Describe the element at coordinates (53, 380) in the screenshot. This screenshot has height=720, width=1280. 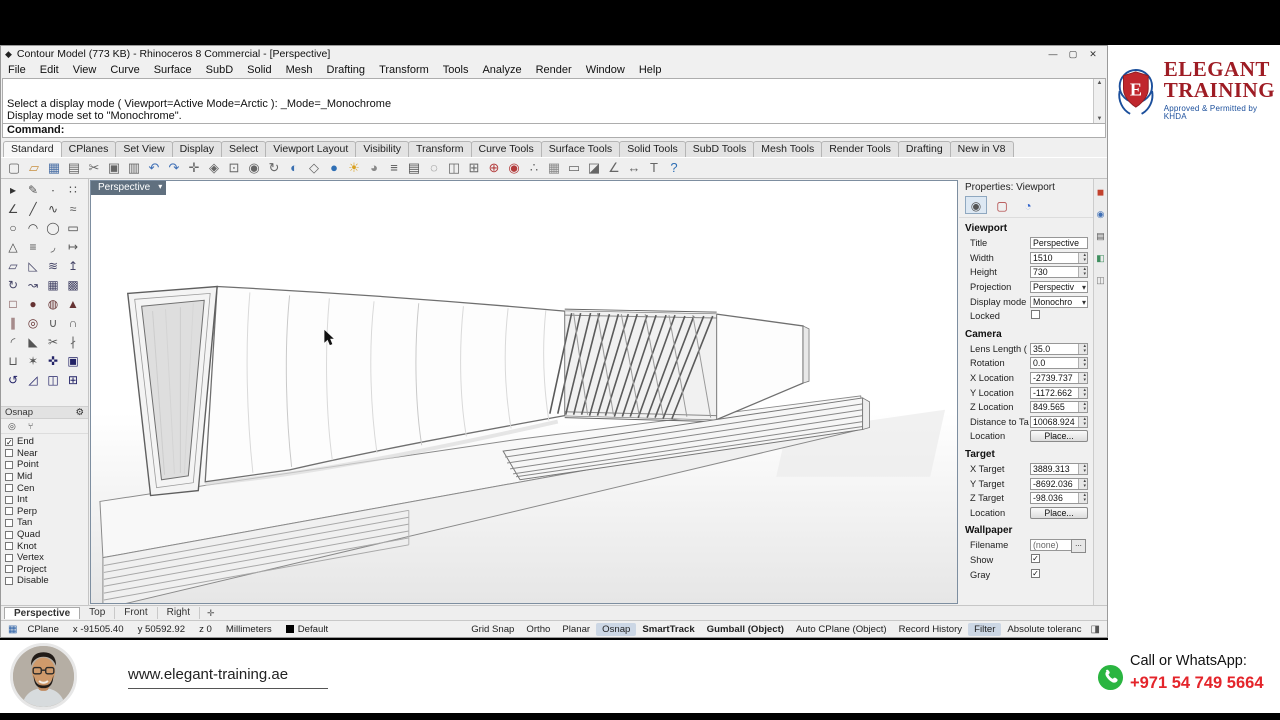
I see `mirror-icon: ◫` at that location.